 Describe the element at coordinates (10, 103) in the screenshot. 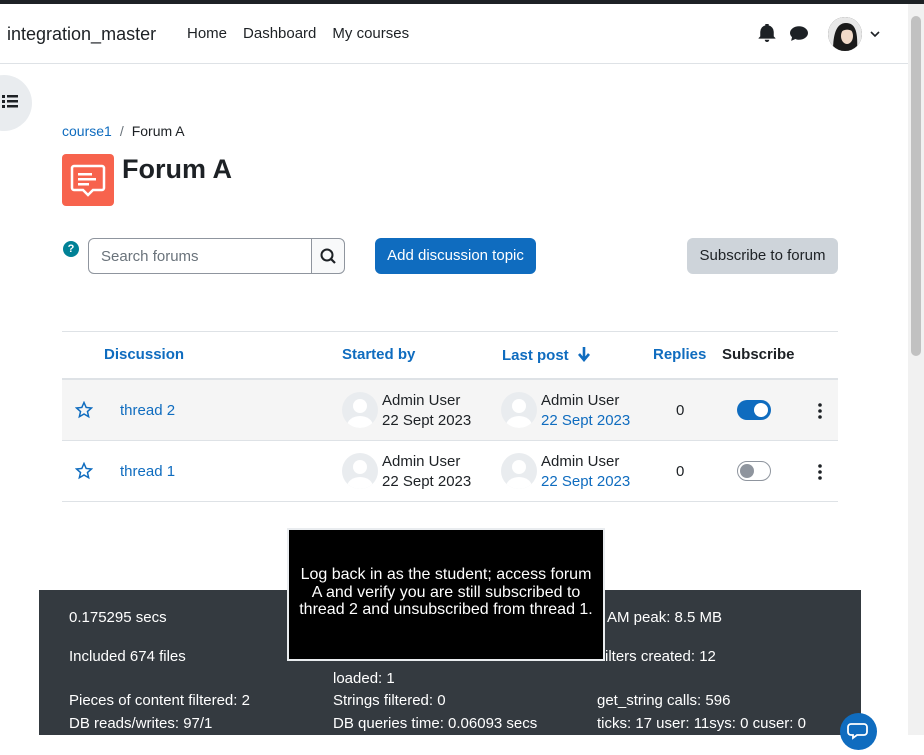

I see `list-icon` at that location.